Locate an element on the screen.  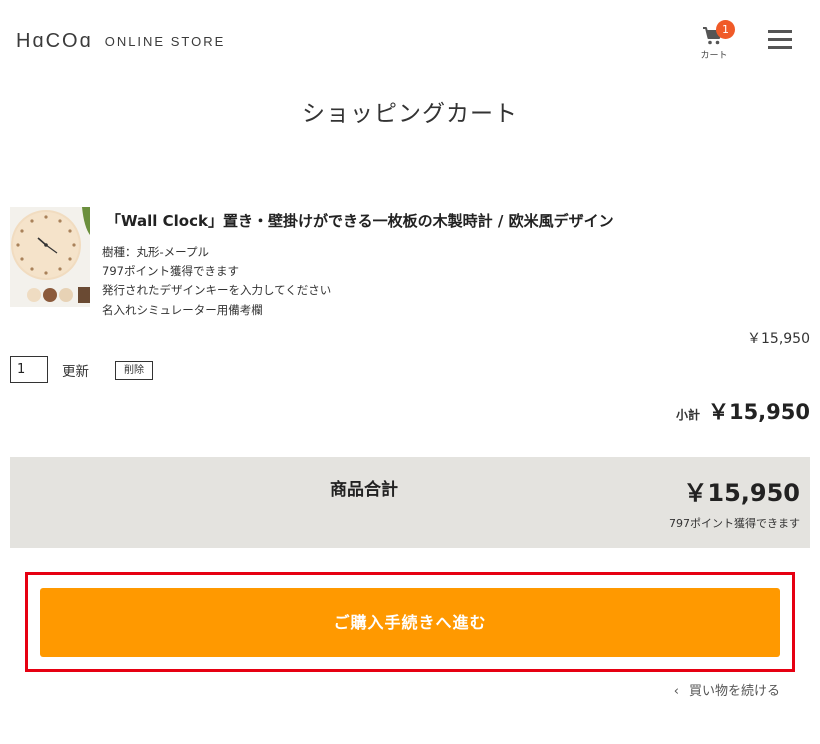
continue-shopping-link: ‹ 買い物を続ける is located at coordinates (727, 689).